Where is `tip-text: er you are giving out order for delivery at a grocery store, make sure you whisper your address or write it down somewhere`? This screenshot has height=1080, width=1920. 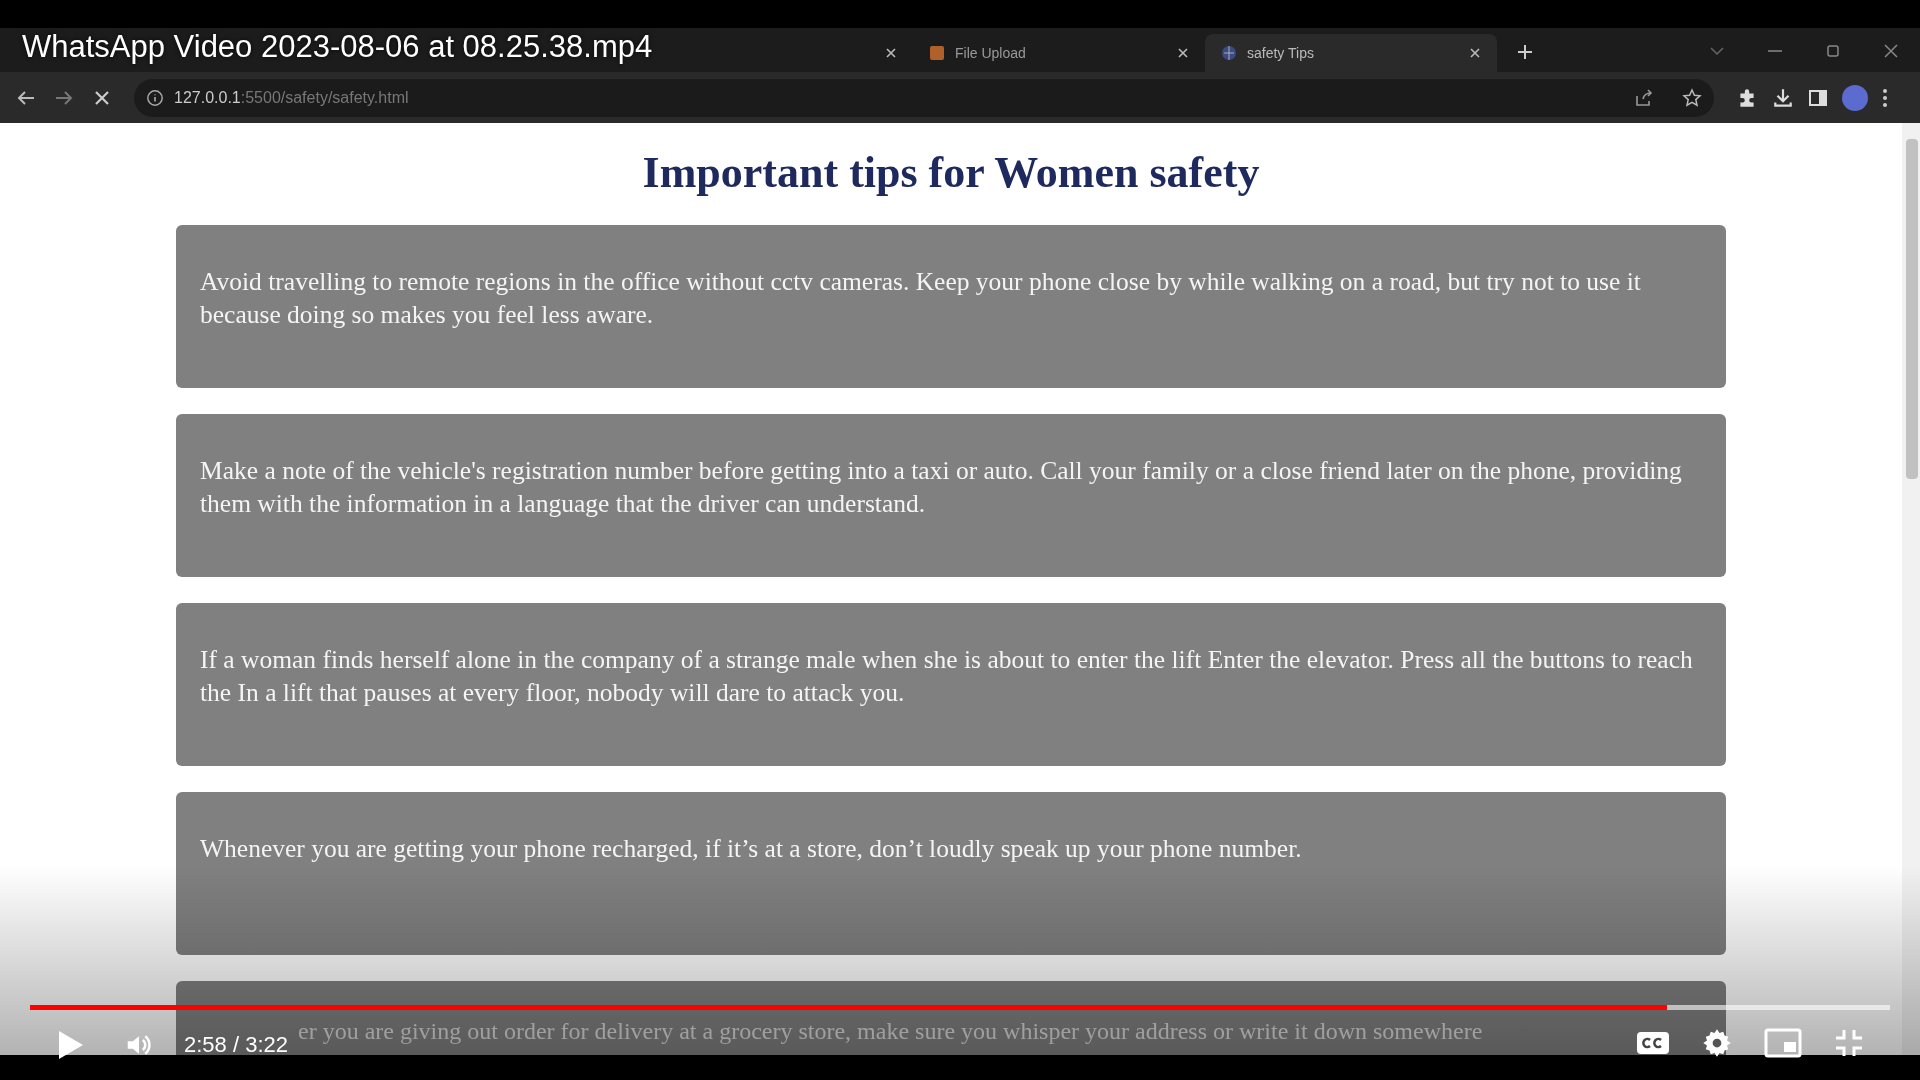 tip-text: er you are giving out order for delivery at a grocery store, make sure you whisper your address or write it down somewhere is located at coordinates (890, 1031).